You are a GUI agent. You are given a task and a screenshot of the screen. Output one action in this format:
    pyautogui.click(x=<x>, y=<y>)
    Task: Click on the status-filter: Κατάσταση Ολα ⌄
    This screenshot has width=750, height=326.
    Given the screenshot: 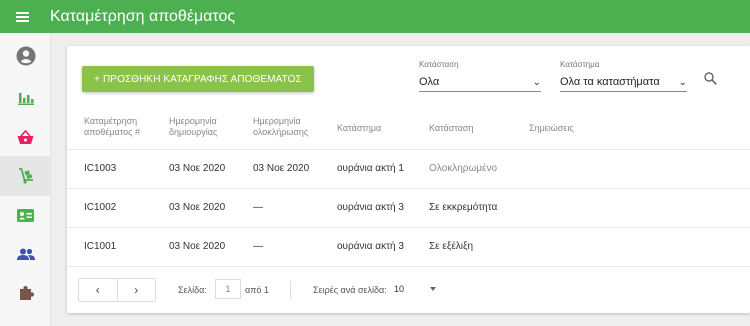 What is the action you would take?
    pyautogui.click(x=480, y=76)
    